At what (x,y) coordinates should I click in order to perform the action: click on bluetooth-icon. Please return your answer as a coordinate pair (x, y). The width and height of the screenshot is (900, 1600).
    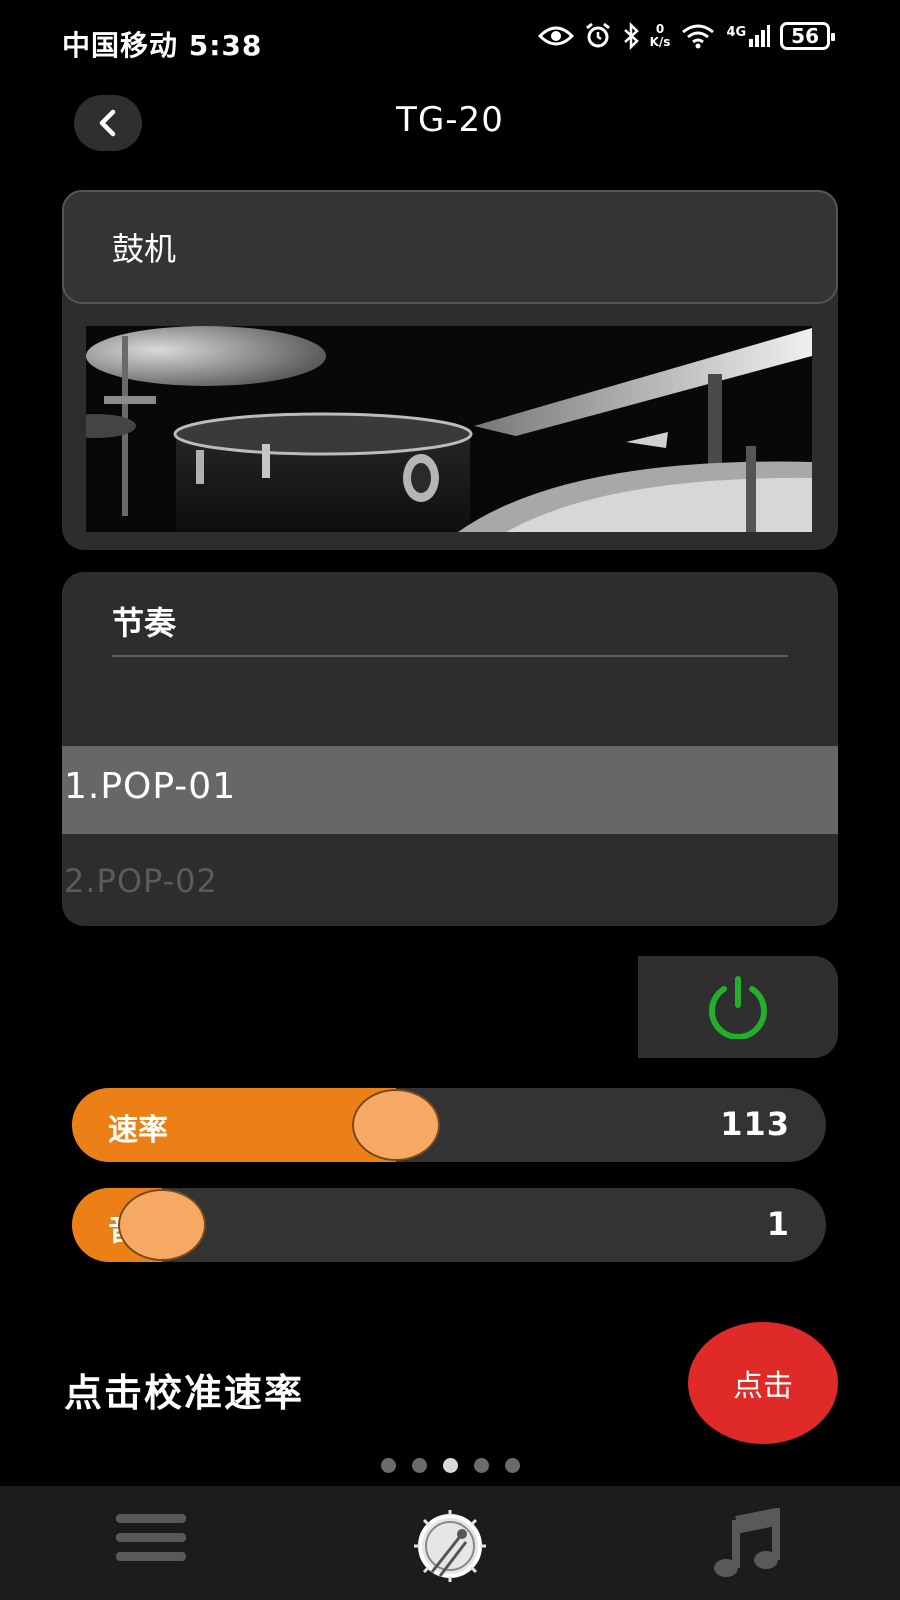
    Looking at the image, I should click on (631, 36).